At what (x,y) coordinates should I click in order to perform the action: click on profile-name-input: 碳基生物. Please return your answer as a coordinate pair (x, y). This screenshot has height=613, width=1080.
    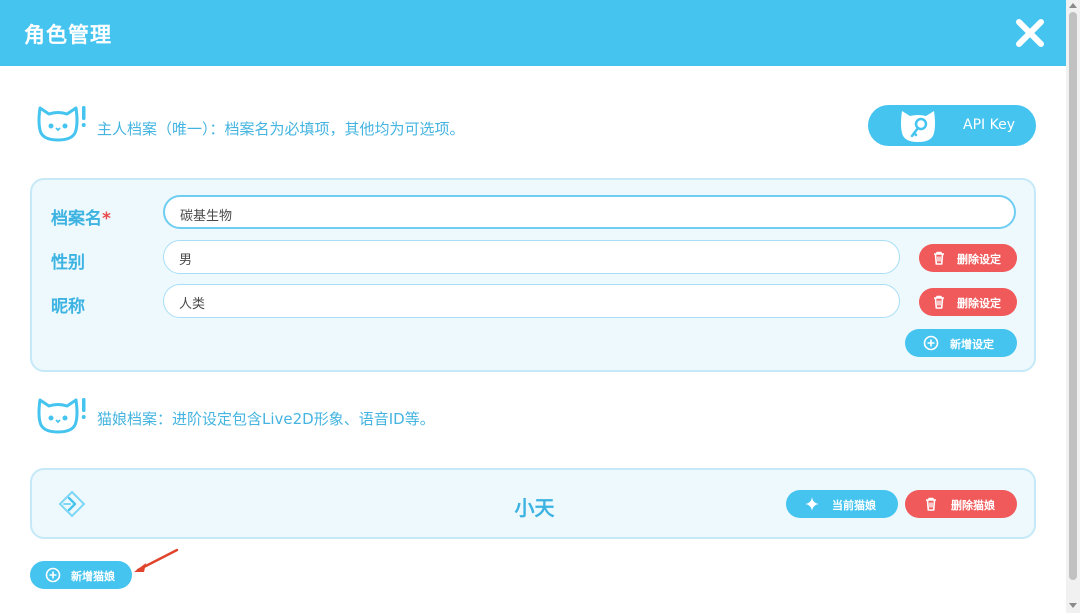
    Looking at the image, I should click on (589, 212).